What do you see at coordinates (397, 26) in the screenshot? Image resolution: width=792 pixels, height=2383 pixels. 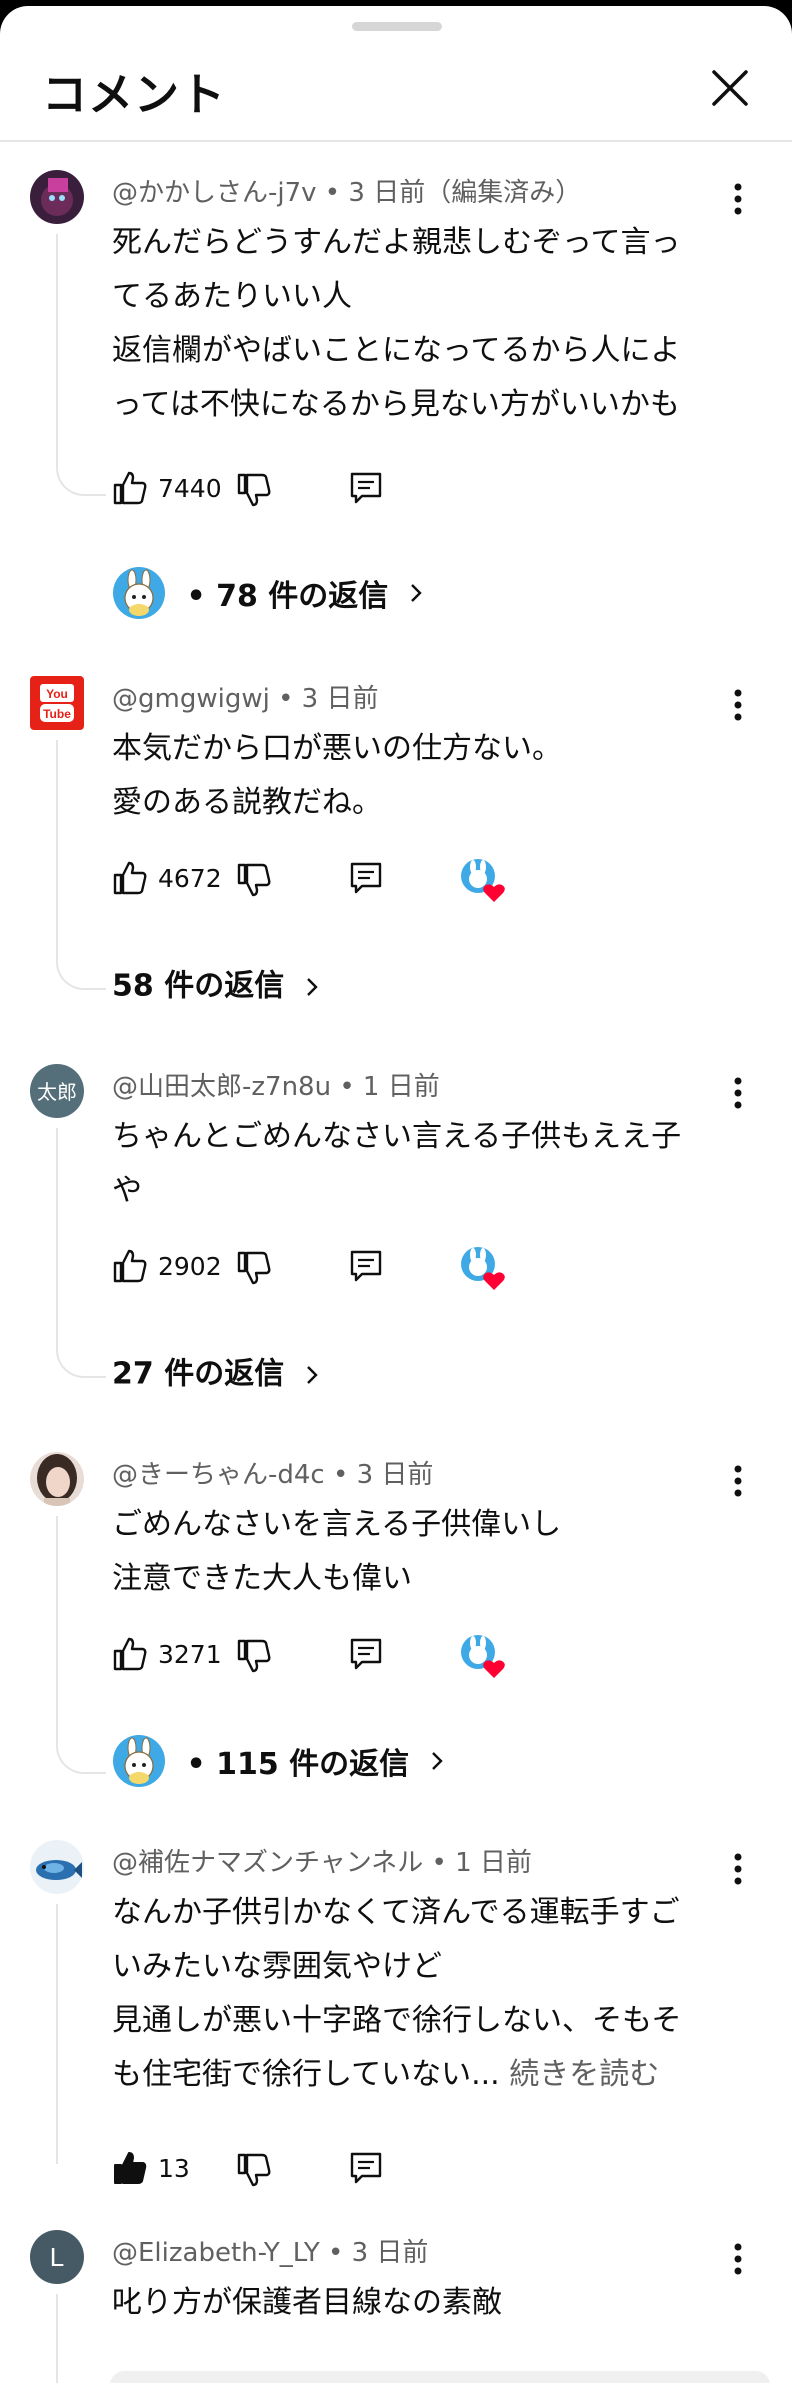 I see `drag-handle` at bounding box center [397, 26].